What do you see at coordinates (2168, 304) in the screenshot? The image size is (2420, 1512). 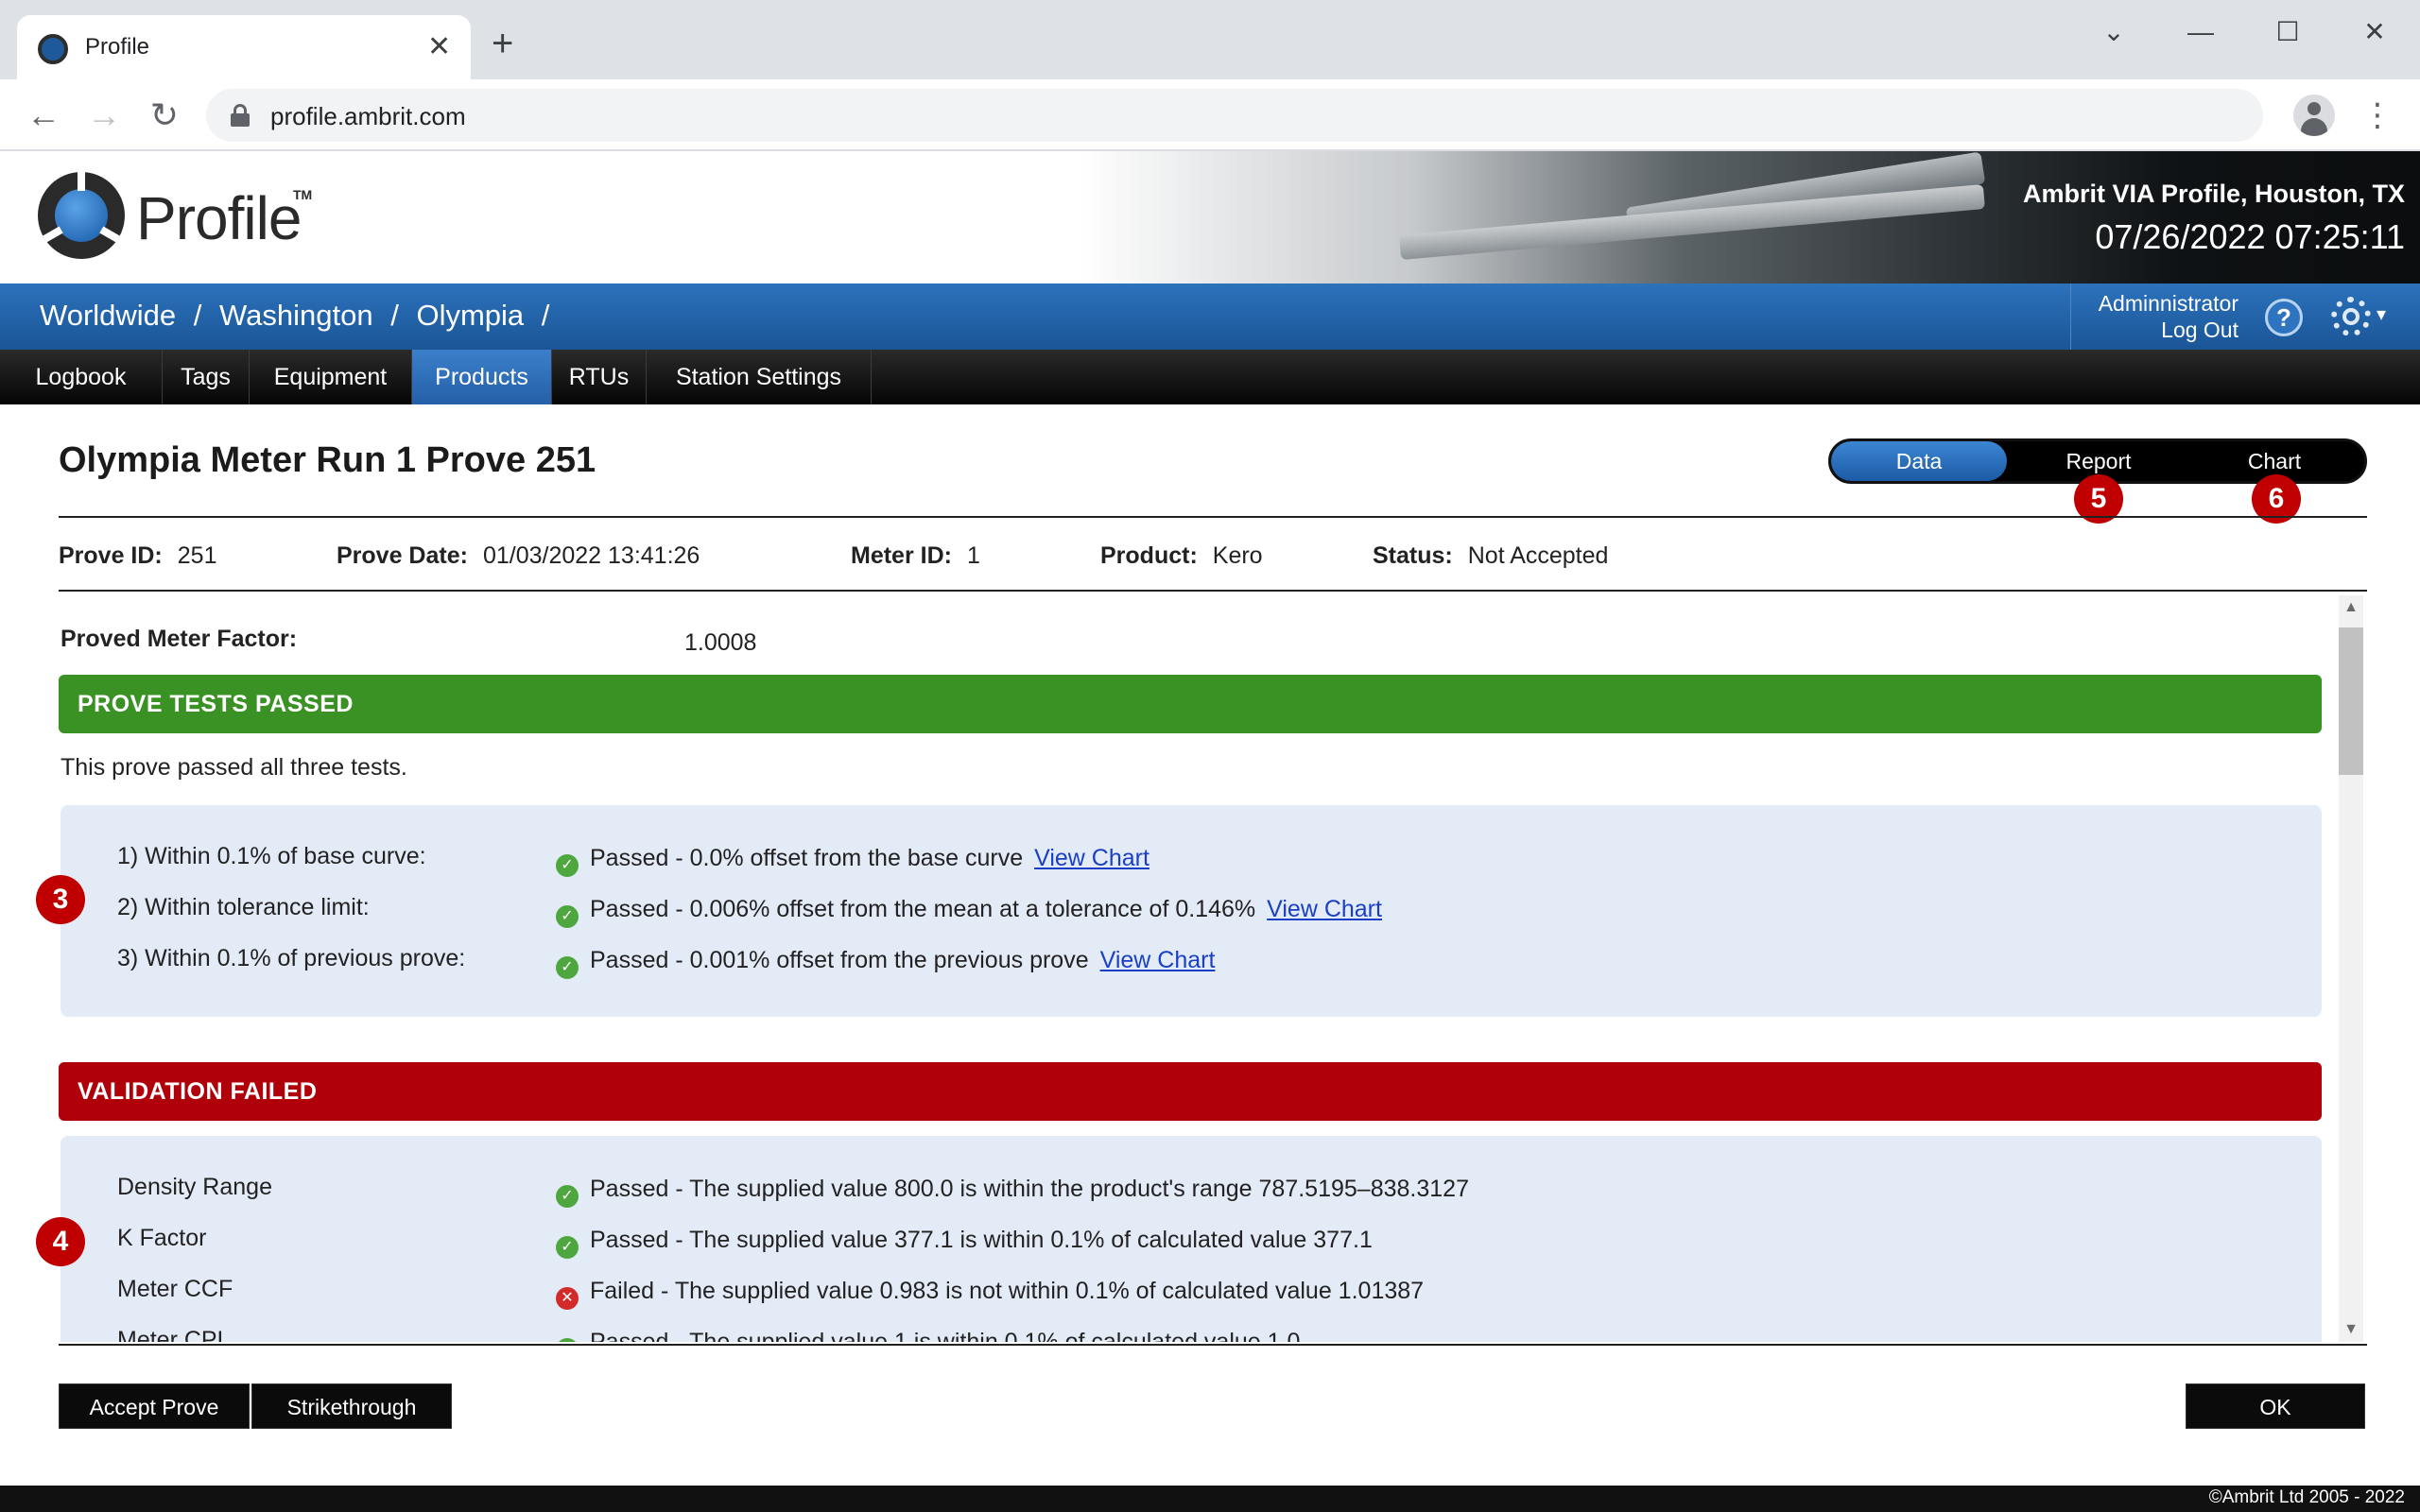 I see `user-name: Adminnistrator` at bounding box center [2168, 304].